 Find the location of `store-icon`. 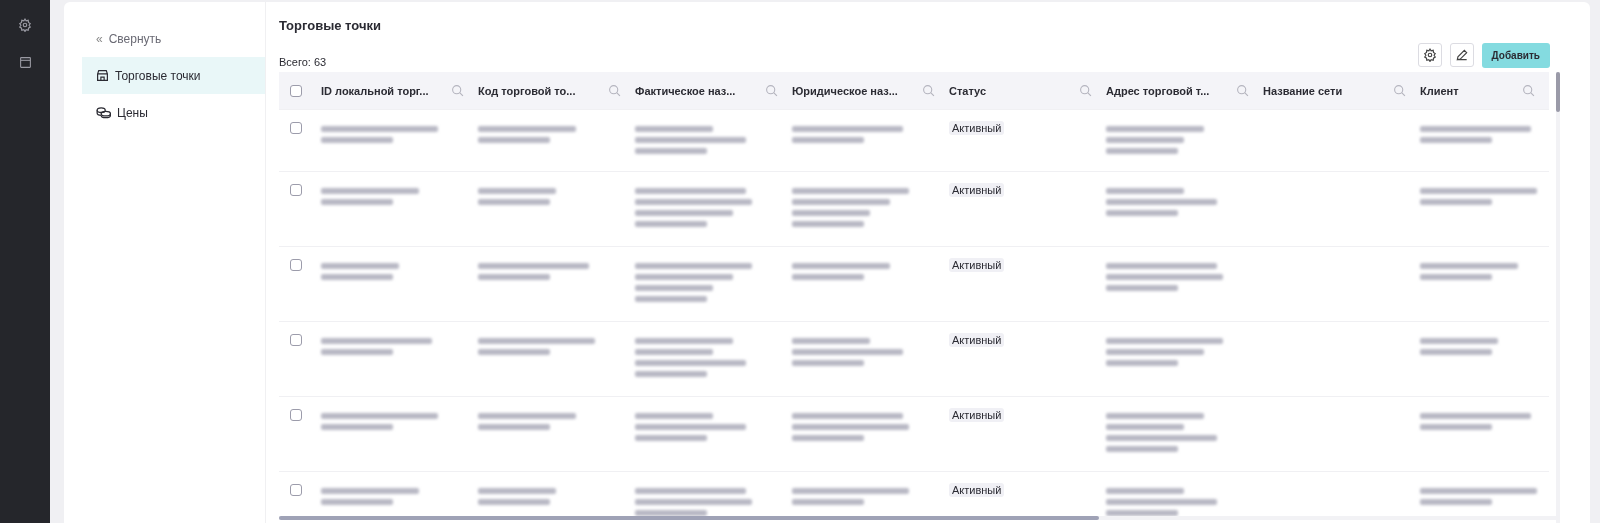

store-icon is located at coordinates (102, 75).